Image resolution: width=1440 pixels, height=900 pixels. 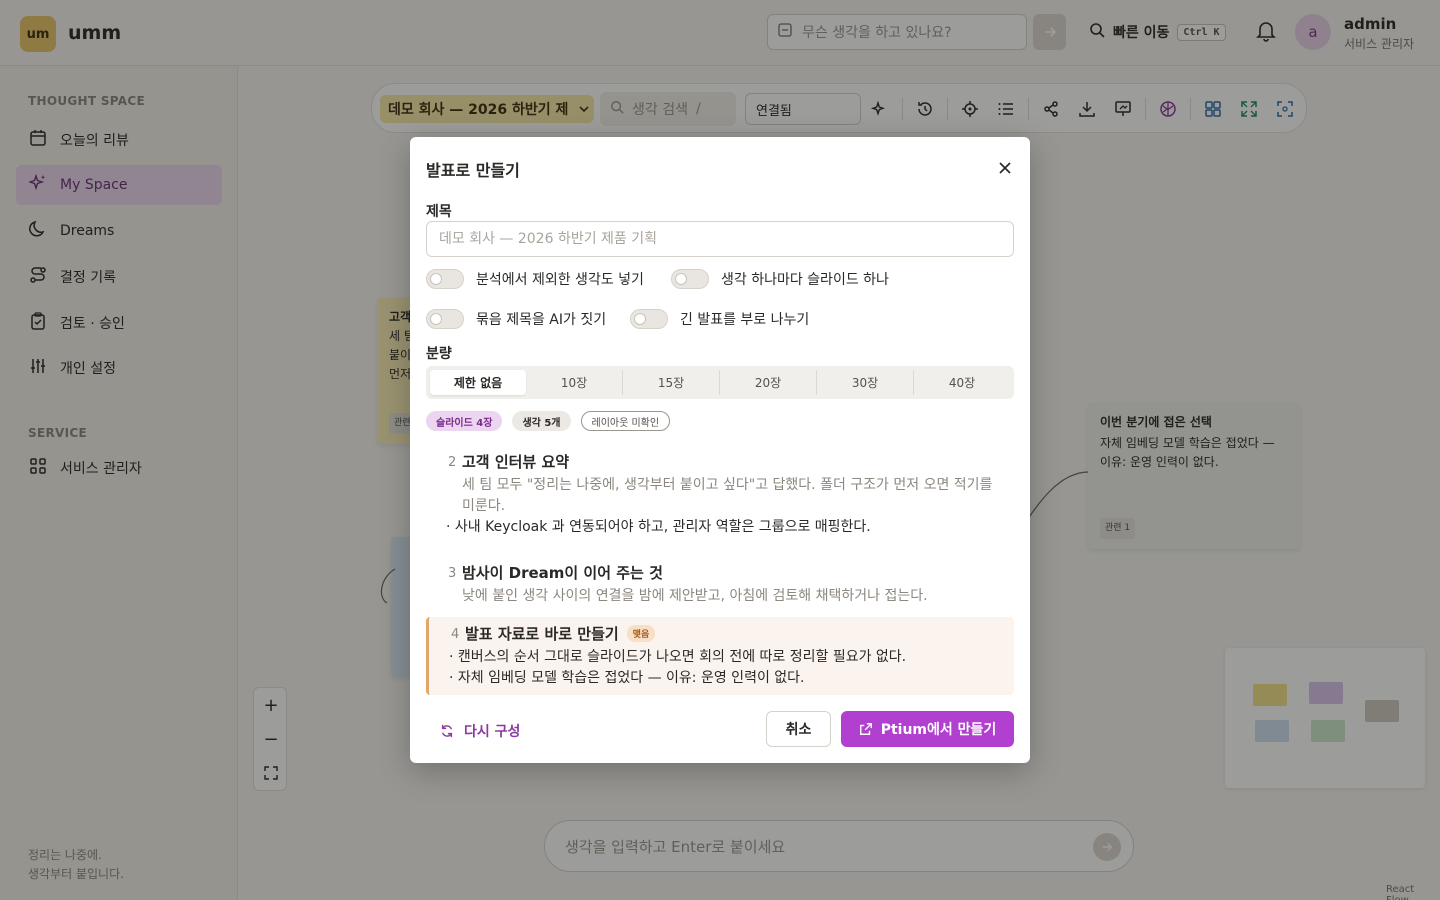 I want to click on thought-count-badge: 생각 5개, so click(x=541, y=421).